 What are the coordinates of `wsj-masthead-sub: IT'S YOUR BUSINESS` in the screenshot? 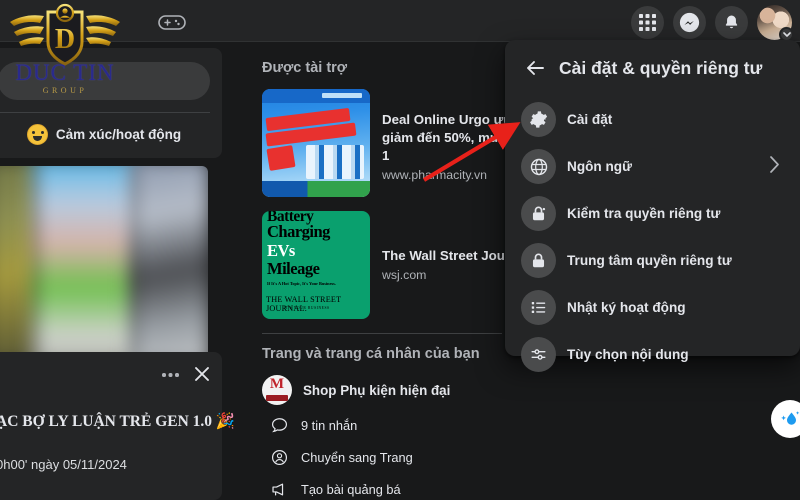 It's located at (307, 308).